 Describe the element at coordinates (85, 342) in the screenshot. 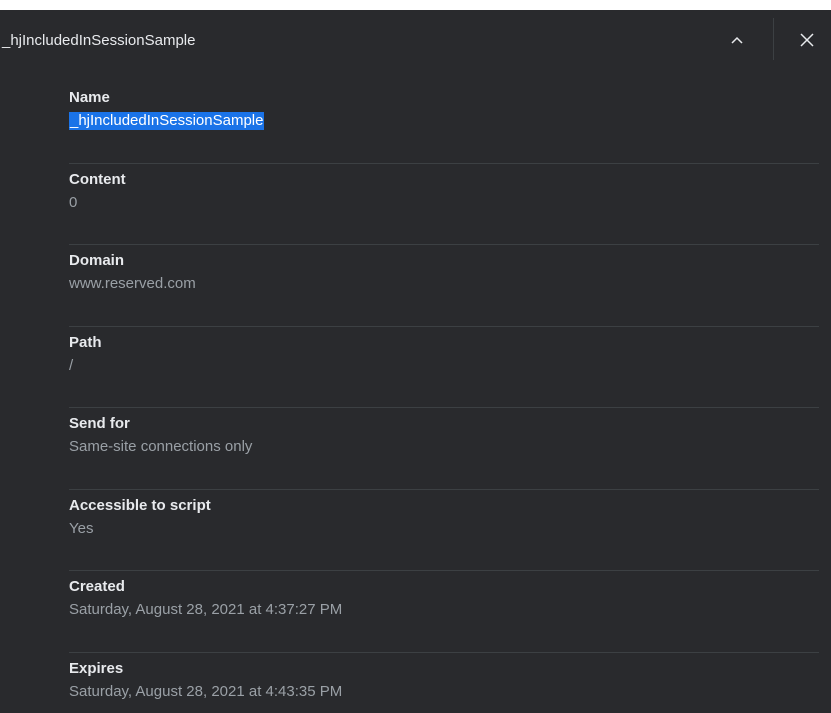

I see `field-label: Path` at that location.